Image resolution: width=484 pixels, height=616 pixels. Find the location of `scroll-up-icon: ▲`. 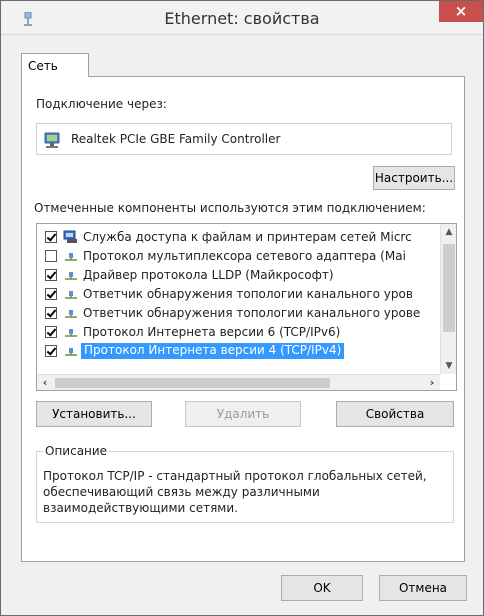

scroll-up-icon: ▲ is located at coordinates (448, 232).